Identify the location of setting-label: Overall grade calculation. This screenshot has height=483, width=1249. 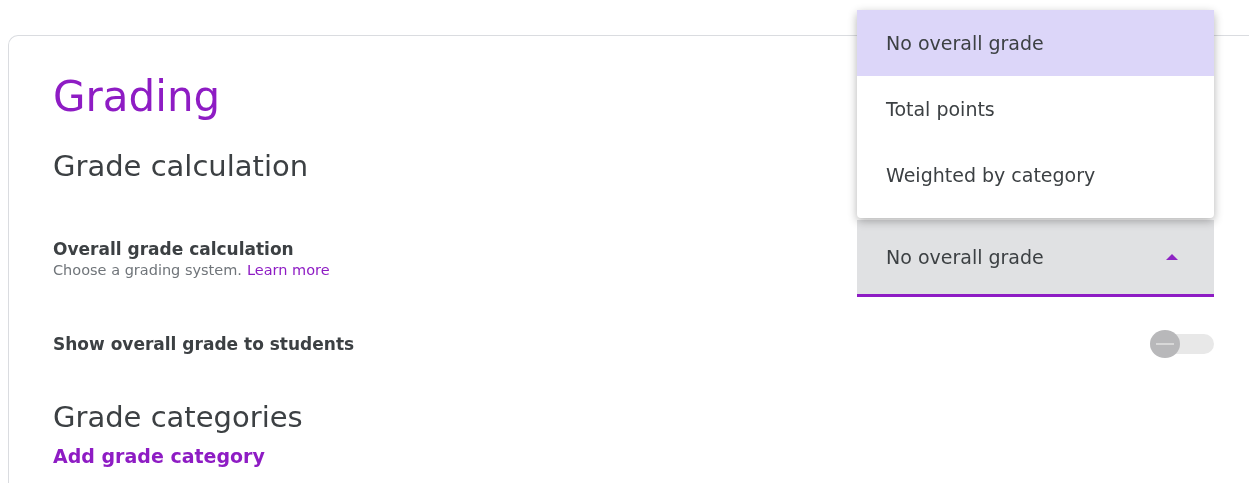
(174, 249).